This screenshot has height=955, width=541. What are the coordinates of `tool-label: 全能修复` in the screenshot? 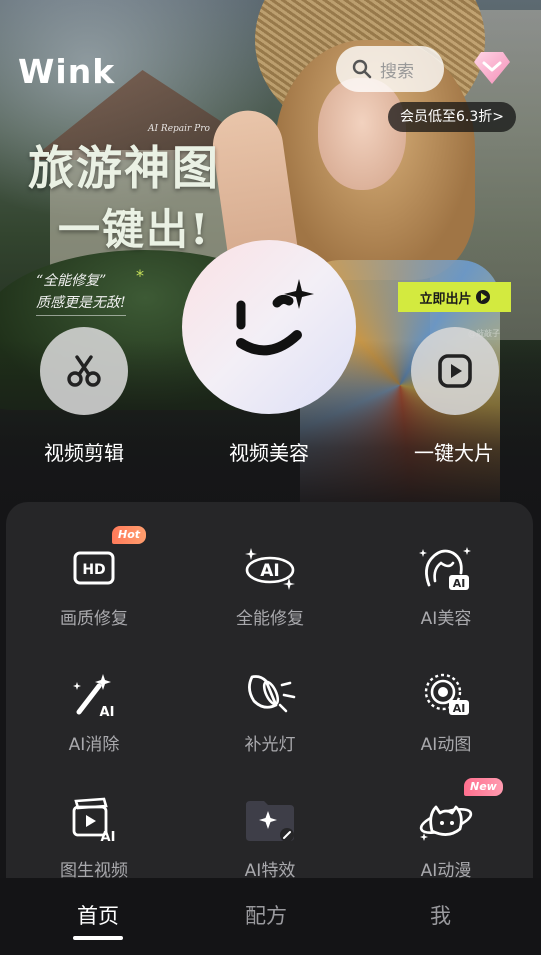 It's located at (270, 619).